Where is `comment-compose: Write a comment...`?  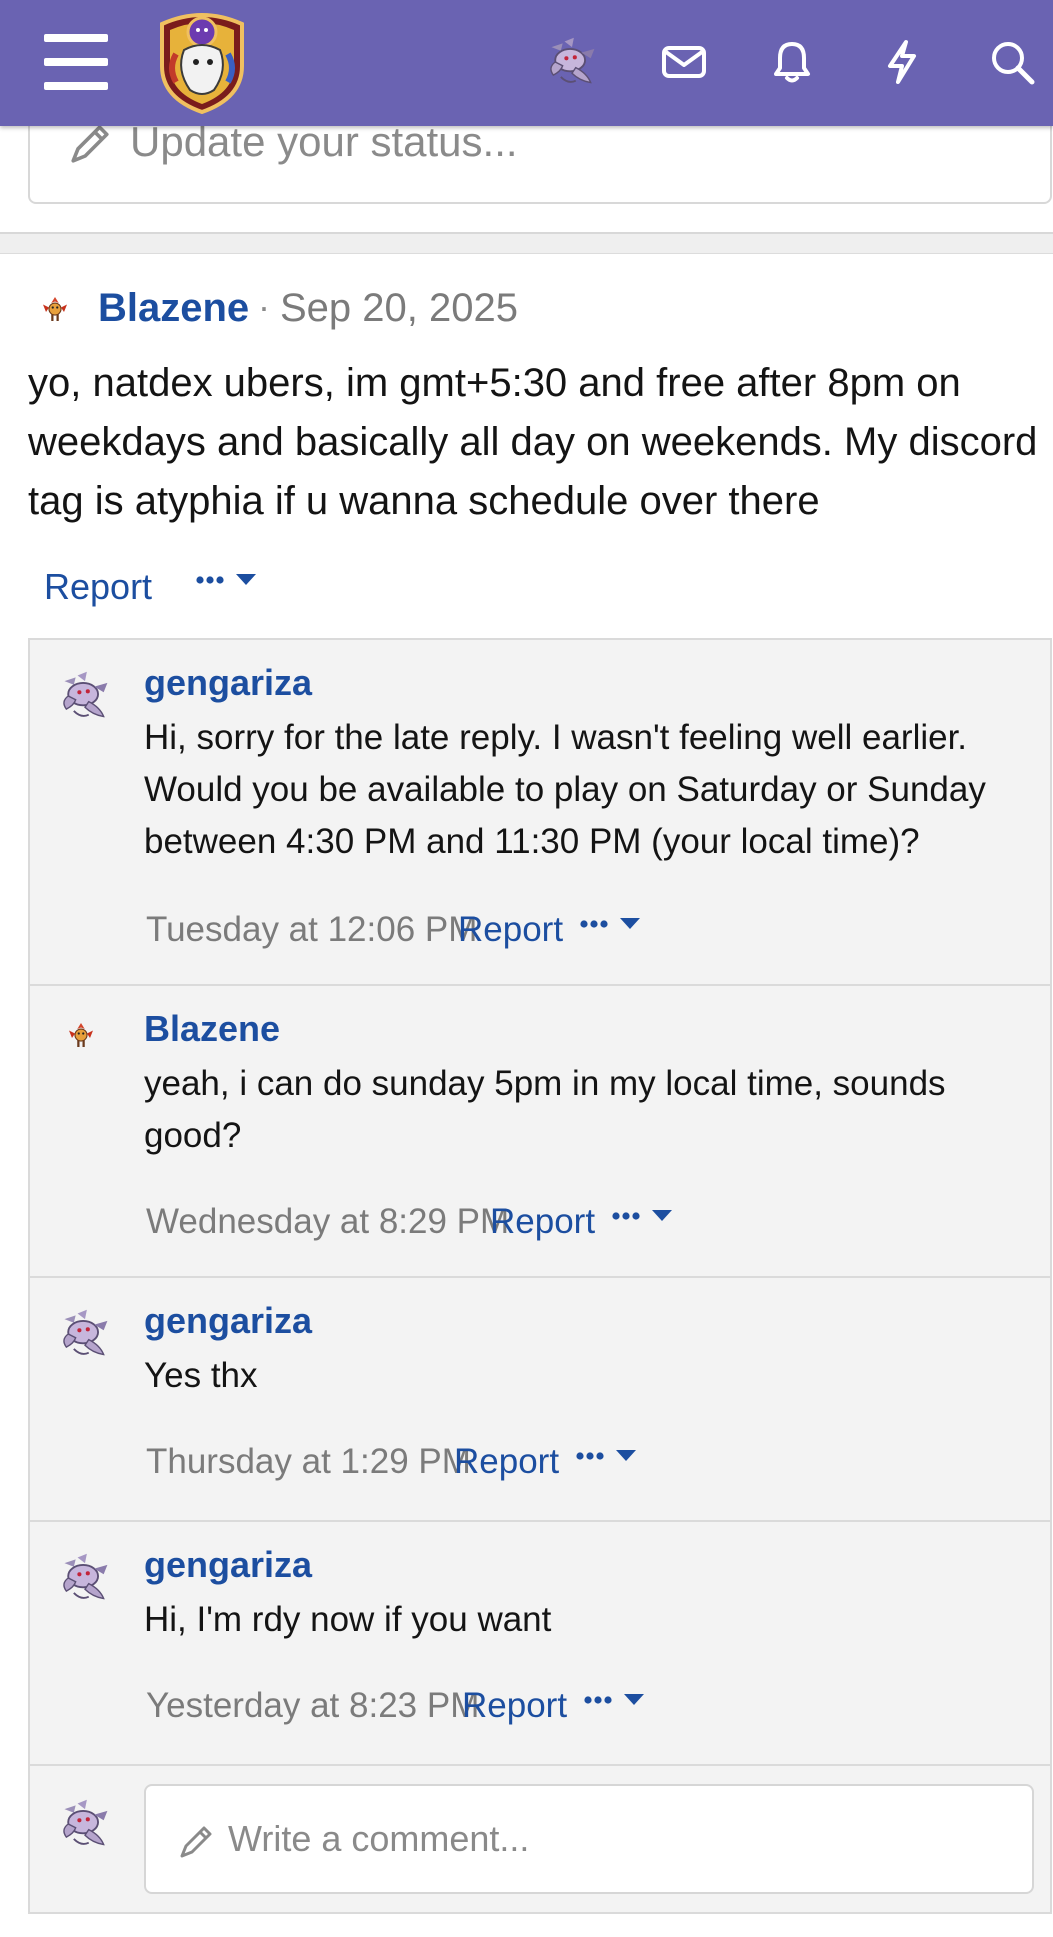
comment-compose: Write a comment... is located at coordinates (540, 1839).